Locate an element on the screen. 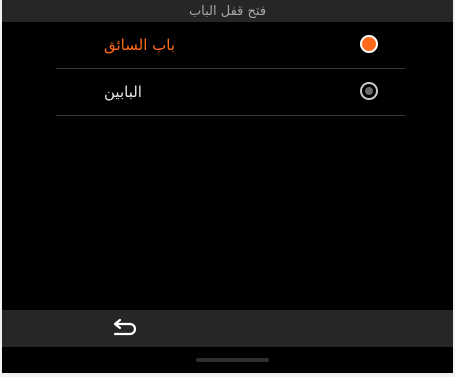 The width and height of the screenshot is (455, 377). back-return-icon is located at coordinates (125, 327).